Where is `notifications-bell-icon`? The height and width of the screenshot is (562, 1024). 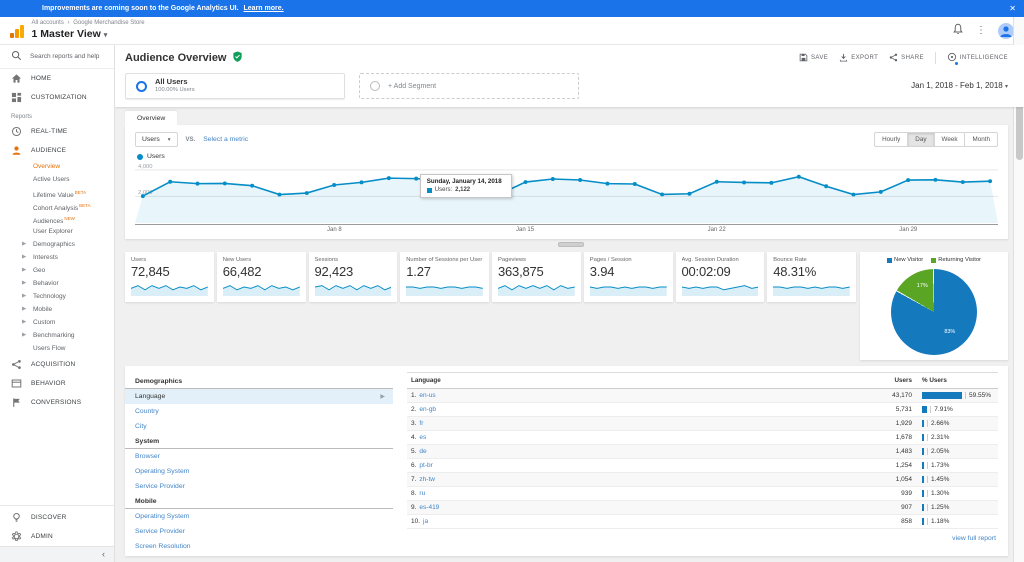 notifications-bell-icon is located at coordinates (958, 31).